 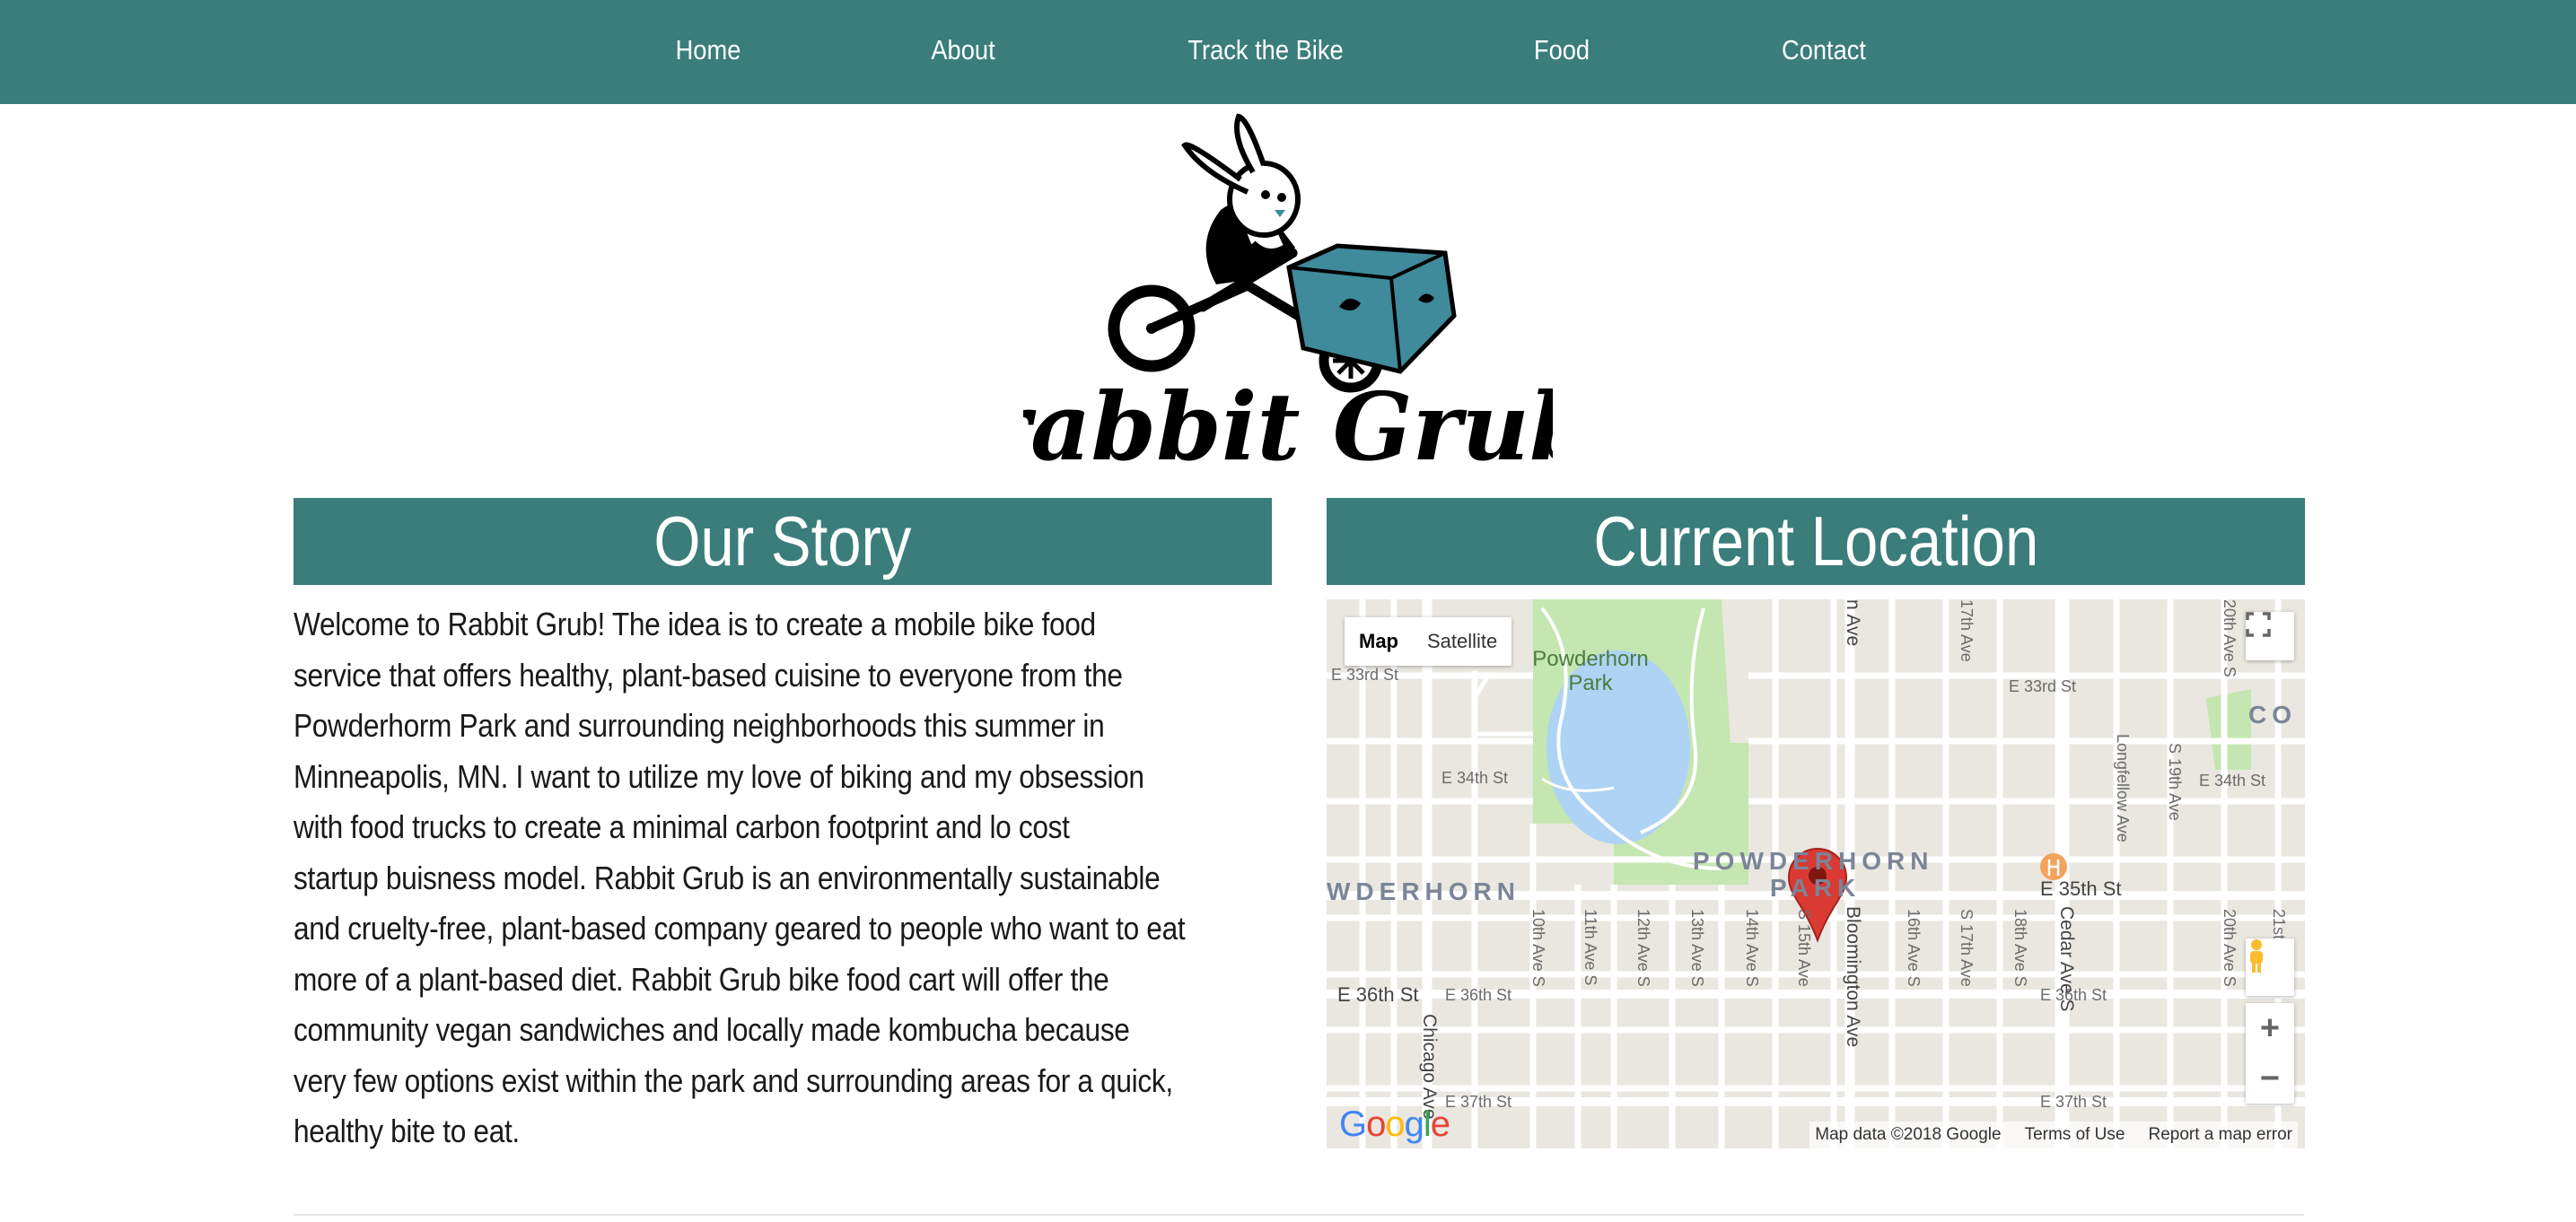 I want to click on current-location-heading: Current Location, so click(x=1816, y=541).